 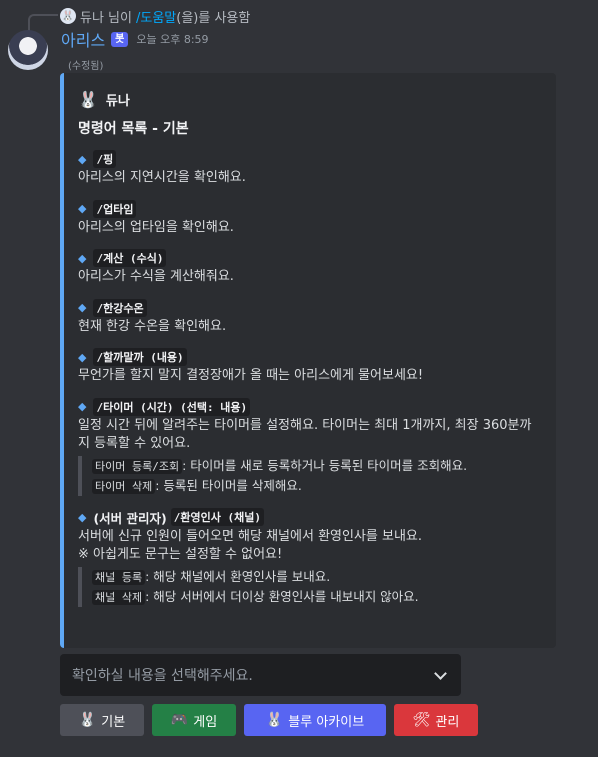 I want to click on command-description: 서버에 신규 인원이 들어오면 해당 채널에서 환영인사를 보내요., so click(x=250, y=536).